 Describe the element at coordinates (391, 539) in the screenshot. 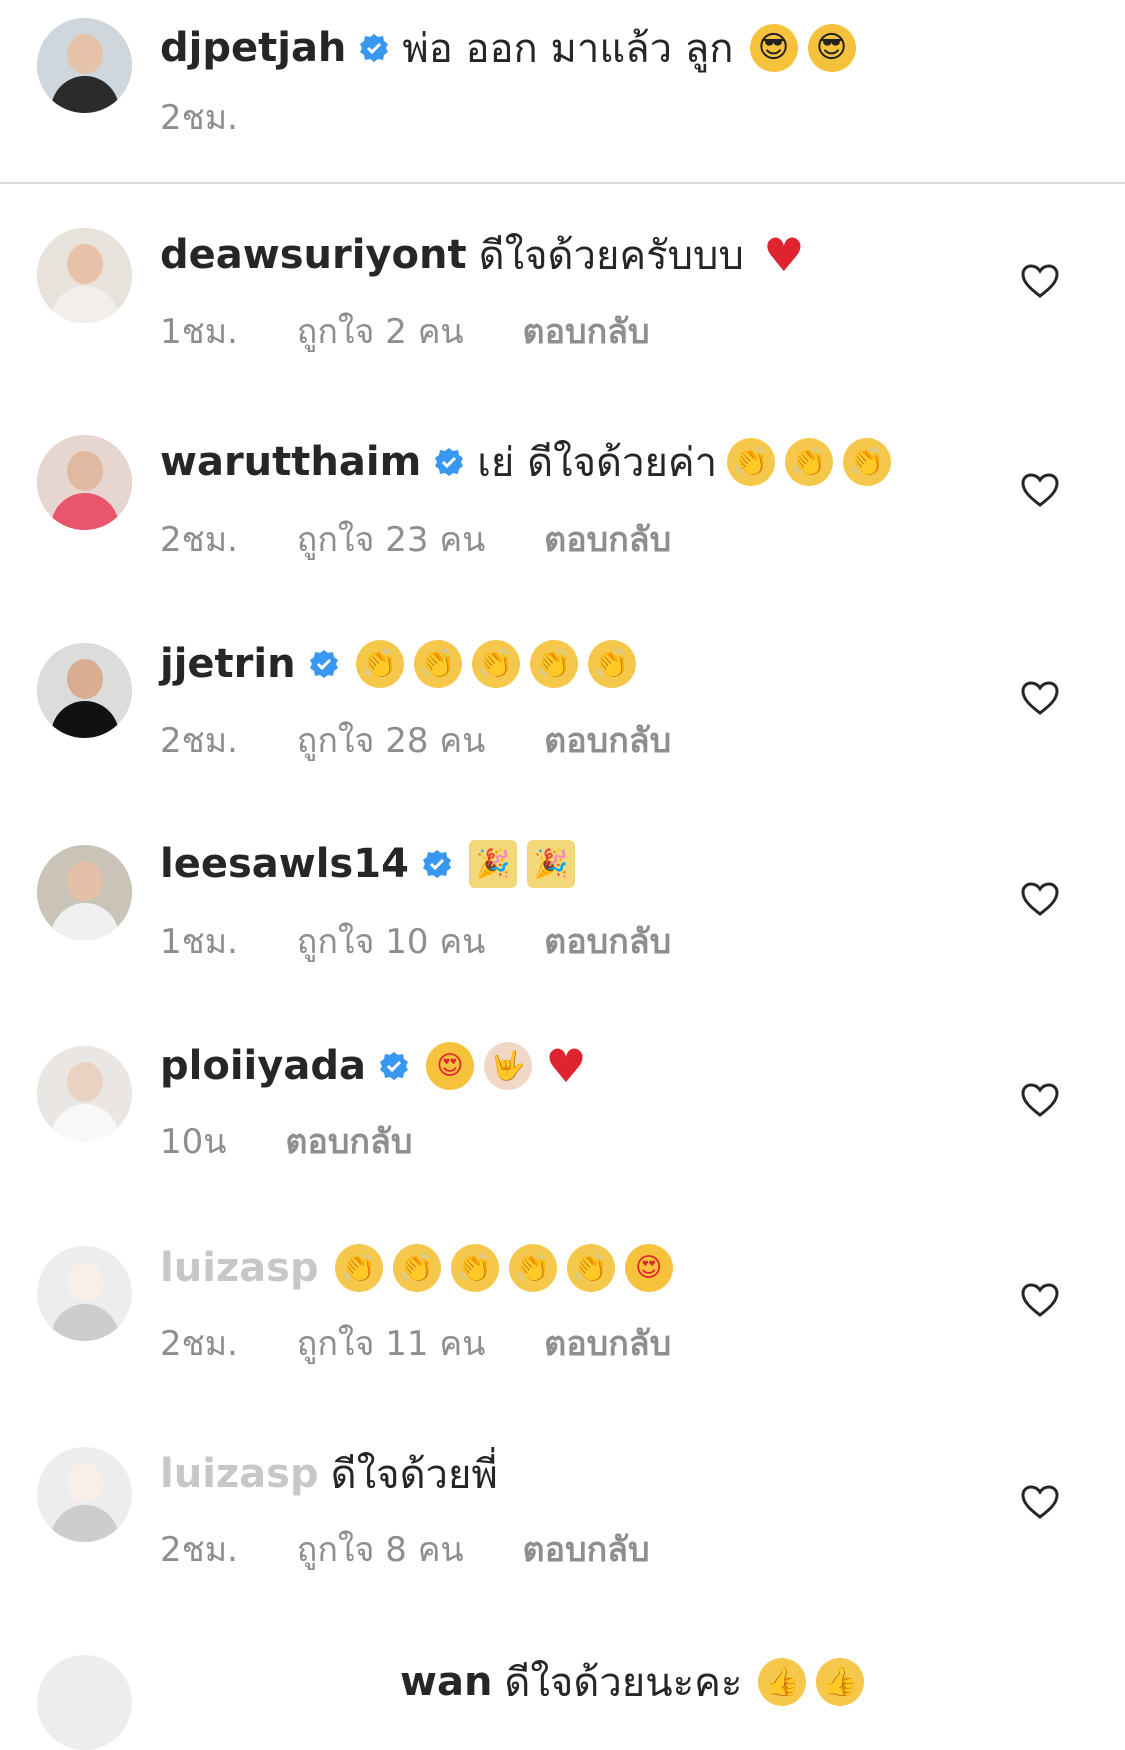

I see `likes-count: ถูกใจ 23 คน` at that location.